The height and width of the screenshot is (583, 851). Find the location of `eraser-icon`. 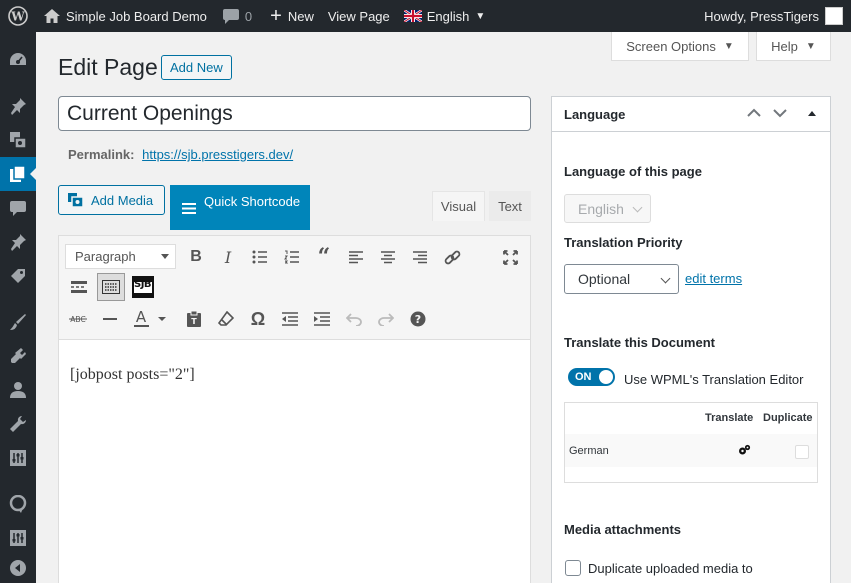

eraser-icon is located at coordinates (226, 318).